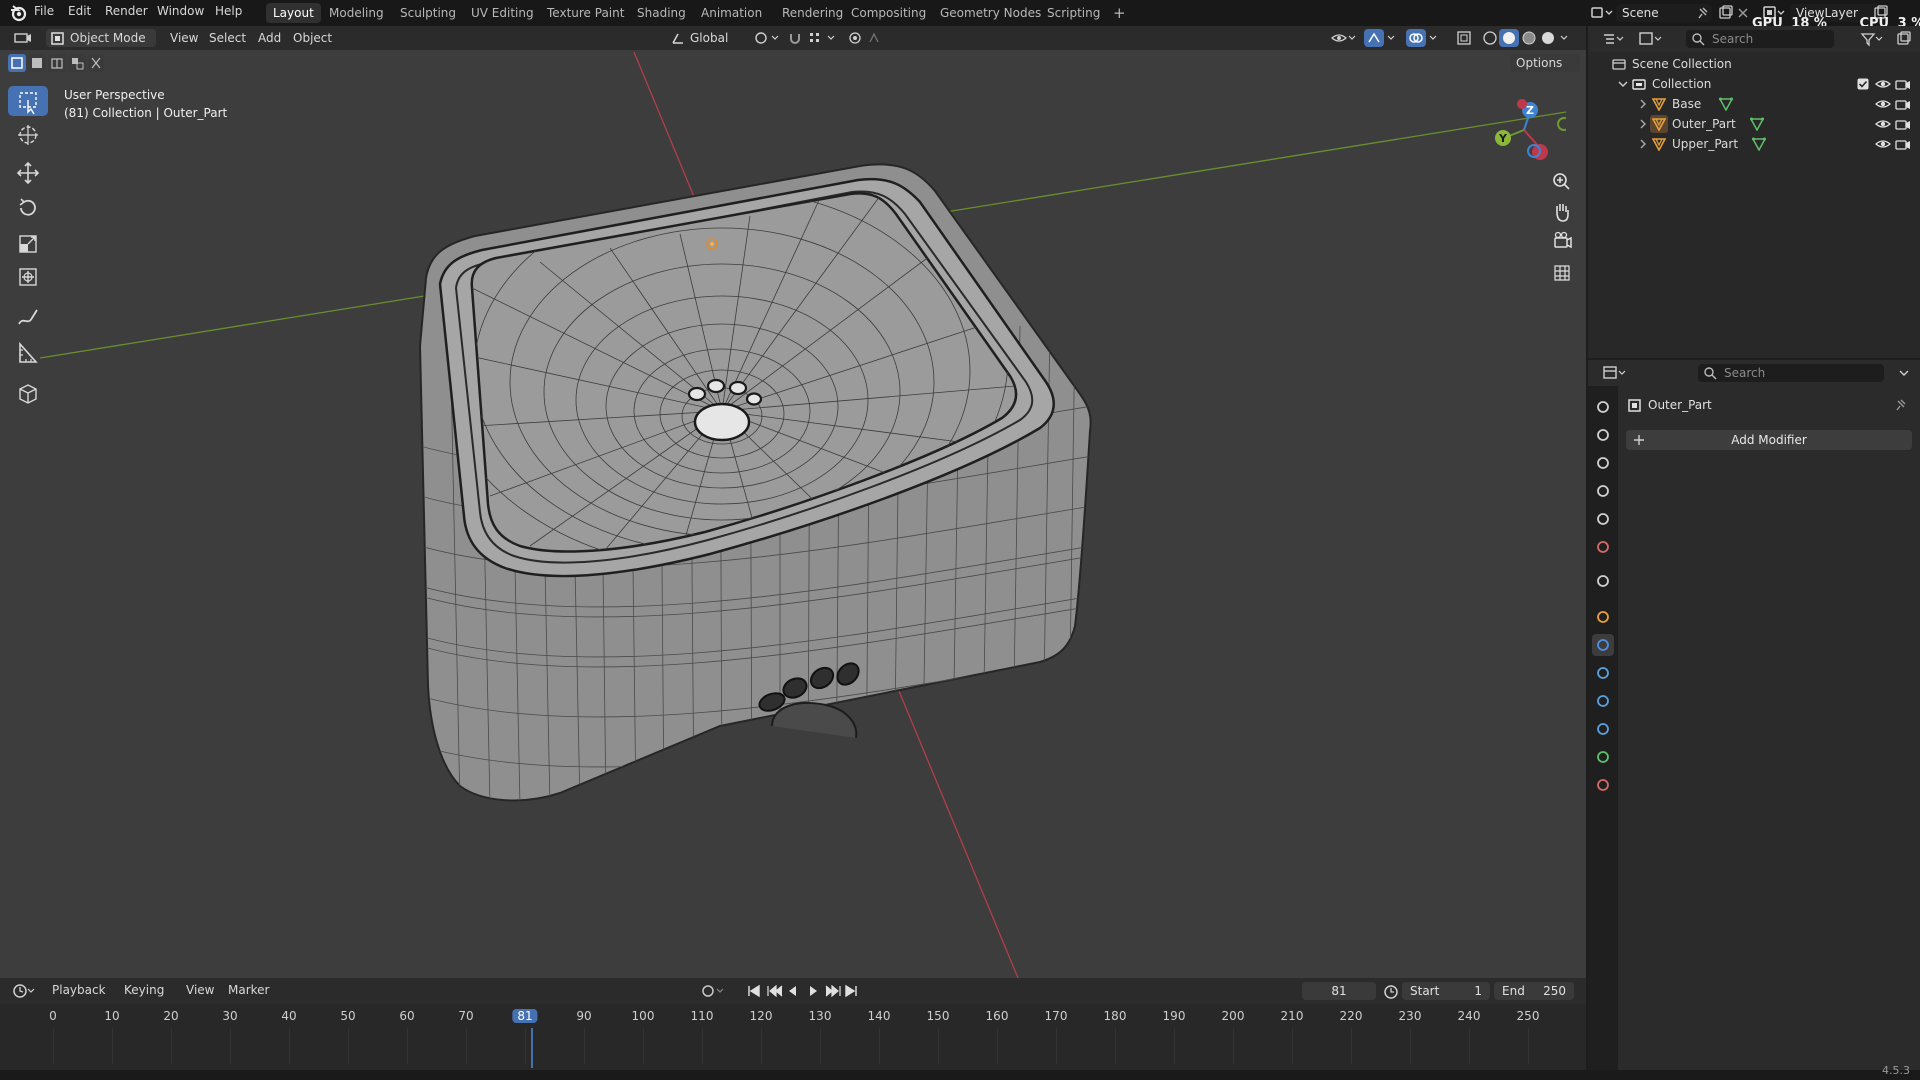  What do you see at coordinates (101, 38) in the screenshot?
I see `object-mode-dropdown: Object Mode` at bounding box center [101, 38].